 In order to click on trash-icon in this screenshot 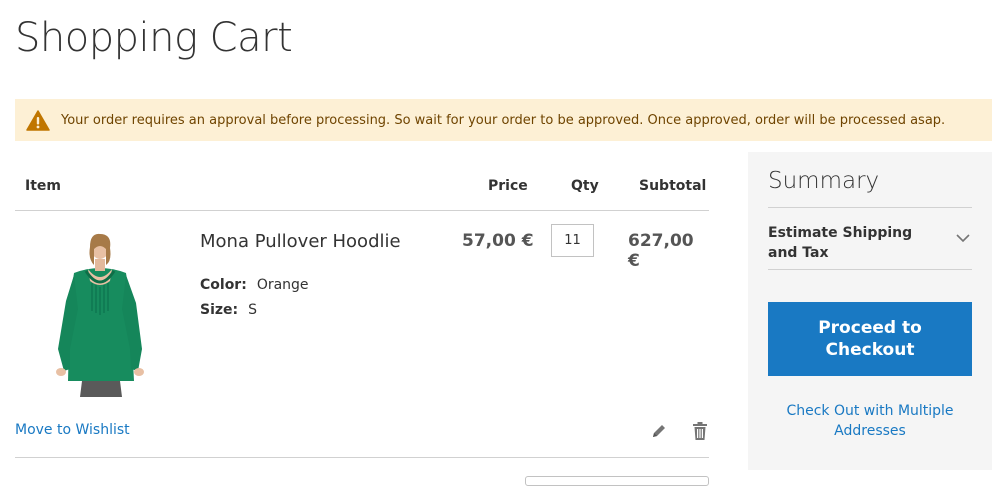, I will do `click(700, 433)`.